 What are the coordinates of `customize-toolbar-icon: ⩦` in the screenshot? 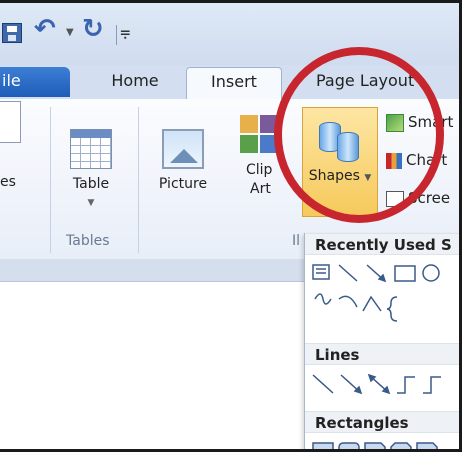 It's located at (125, 31).